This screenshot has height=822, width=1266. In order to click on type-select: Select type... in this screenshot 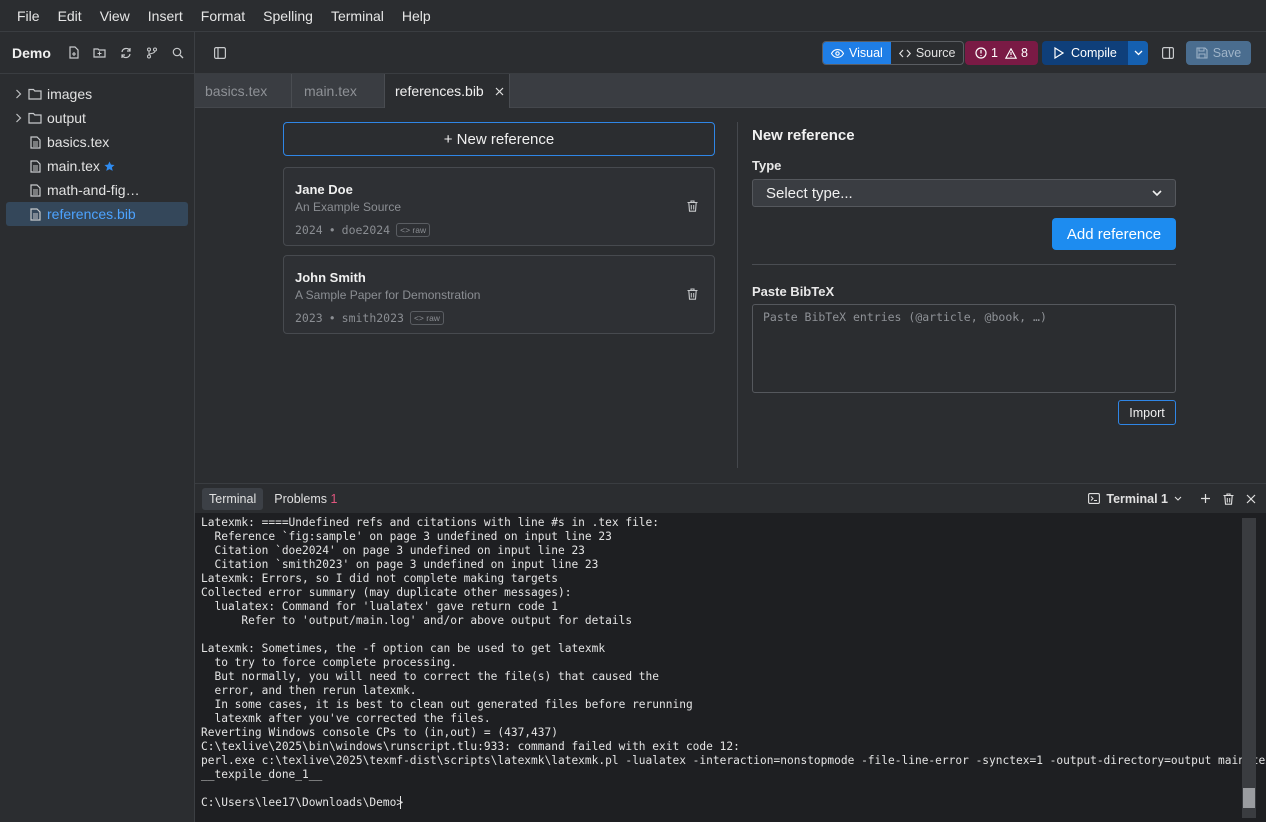, I will do `click(964, 193)`.